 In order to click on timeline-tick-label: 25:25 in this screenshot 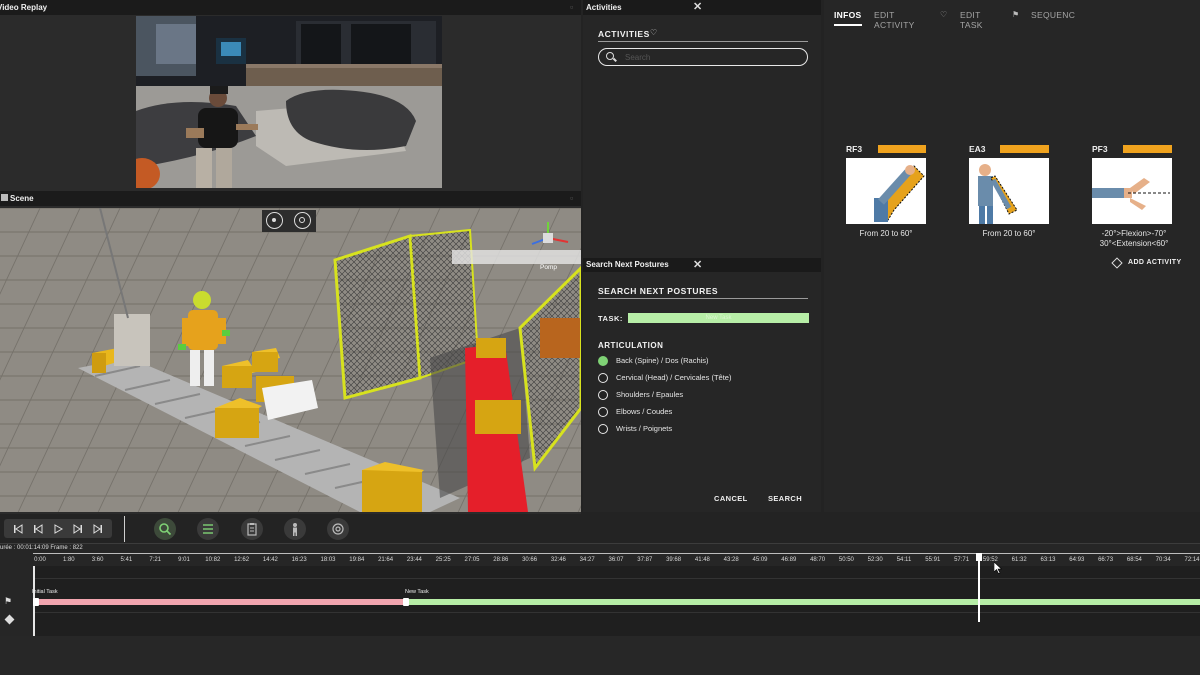, I will do `click(443, 560)`.